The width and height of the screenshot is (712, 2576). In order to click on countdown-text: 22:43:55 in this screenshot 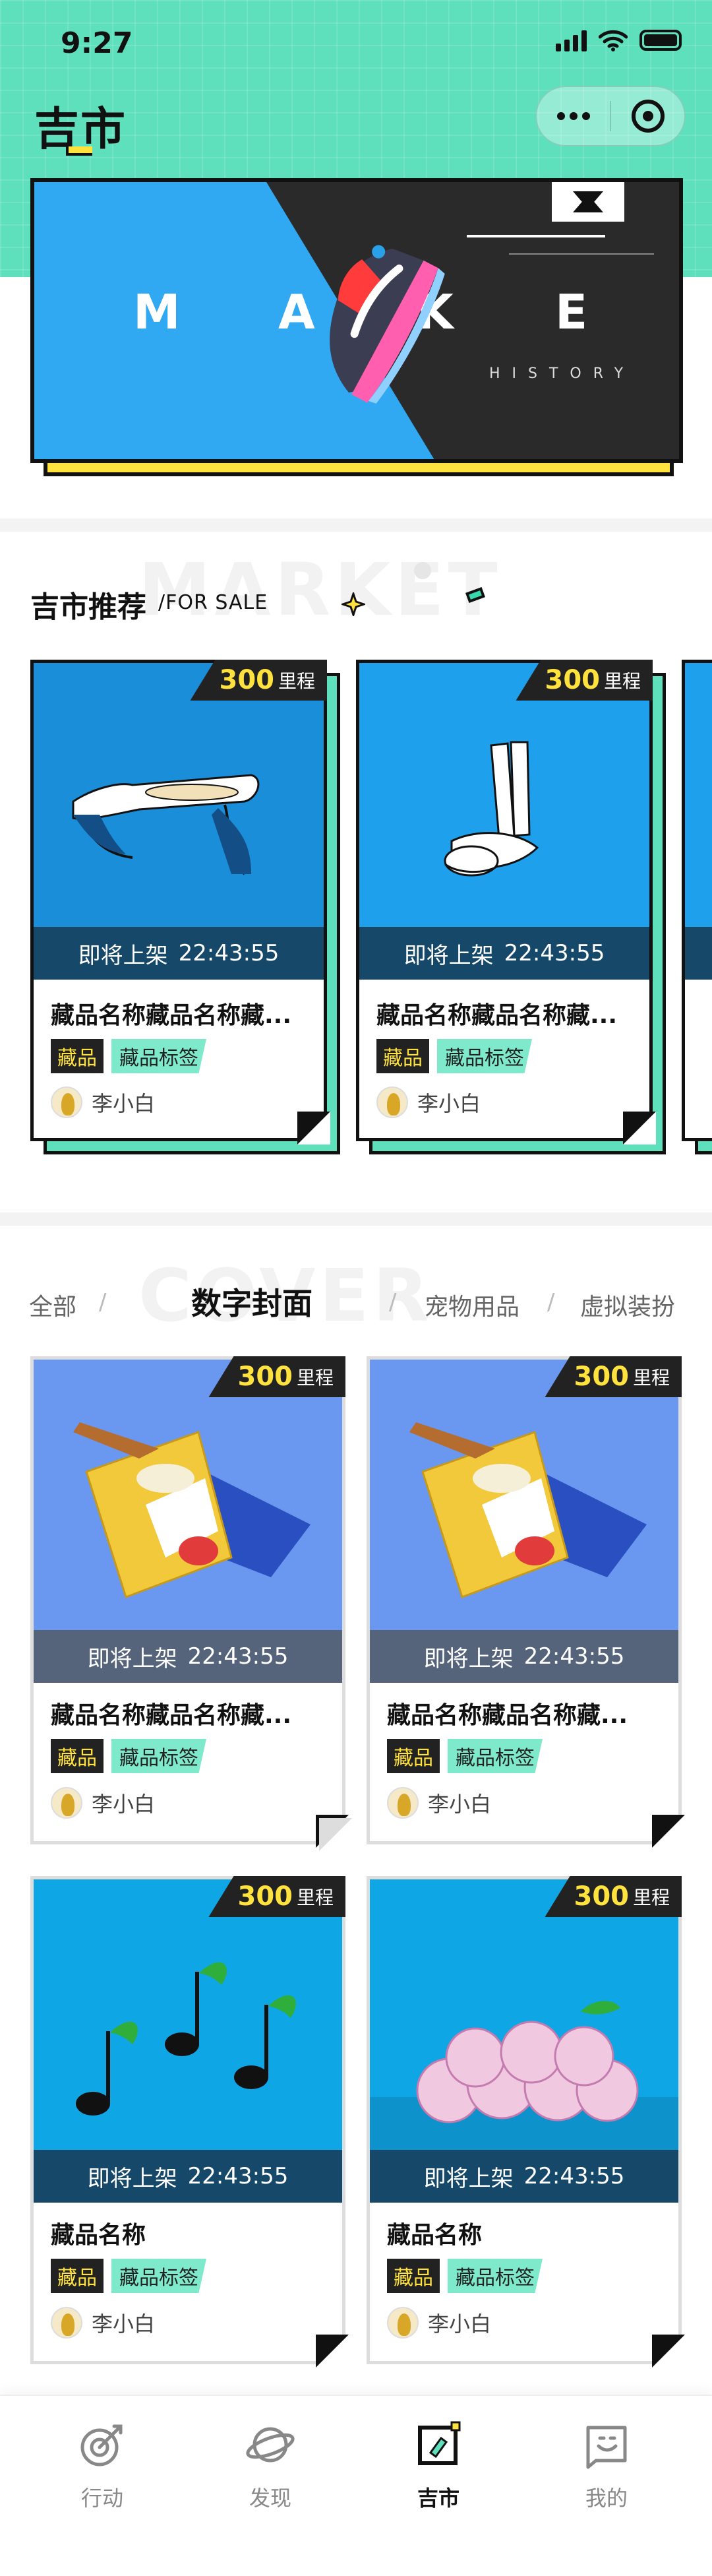, I will do `click(229, 953)`.